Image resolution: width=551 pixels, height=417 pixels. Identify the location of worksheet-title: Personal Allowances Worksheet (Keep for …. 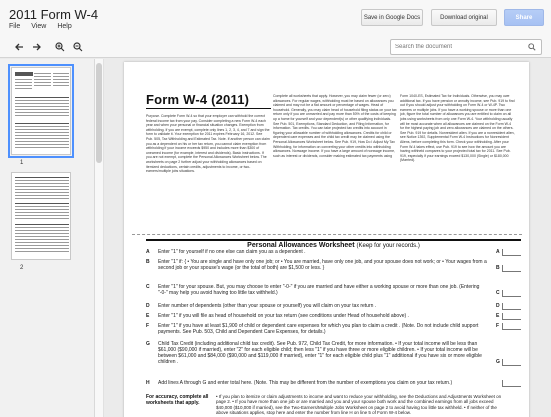
(333, 244).